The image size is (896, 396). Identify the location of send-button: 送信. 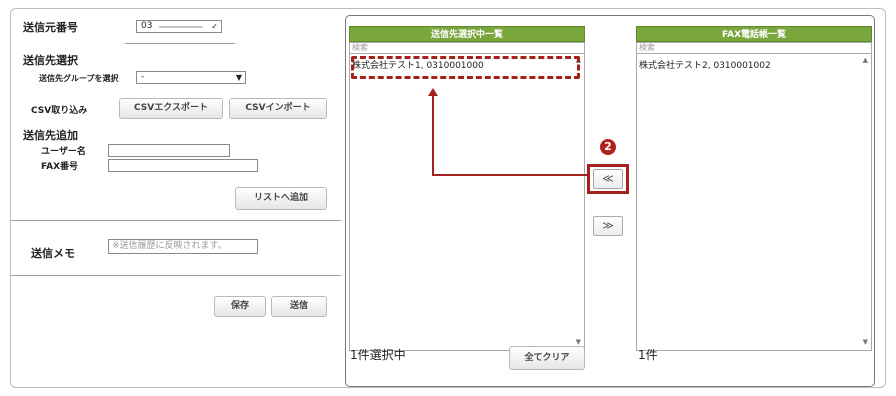
(299, 306).